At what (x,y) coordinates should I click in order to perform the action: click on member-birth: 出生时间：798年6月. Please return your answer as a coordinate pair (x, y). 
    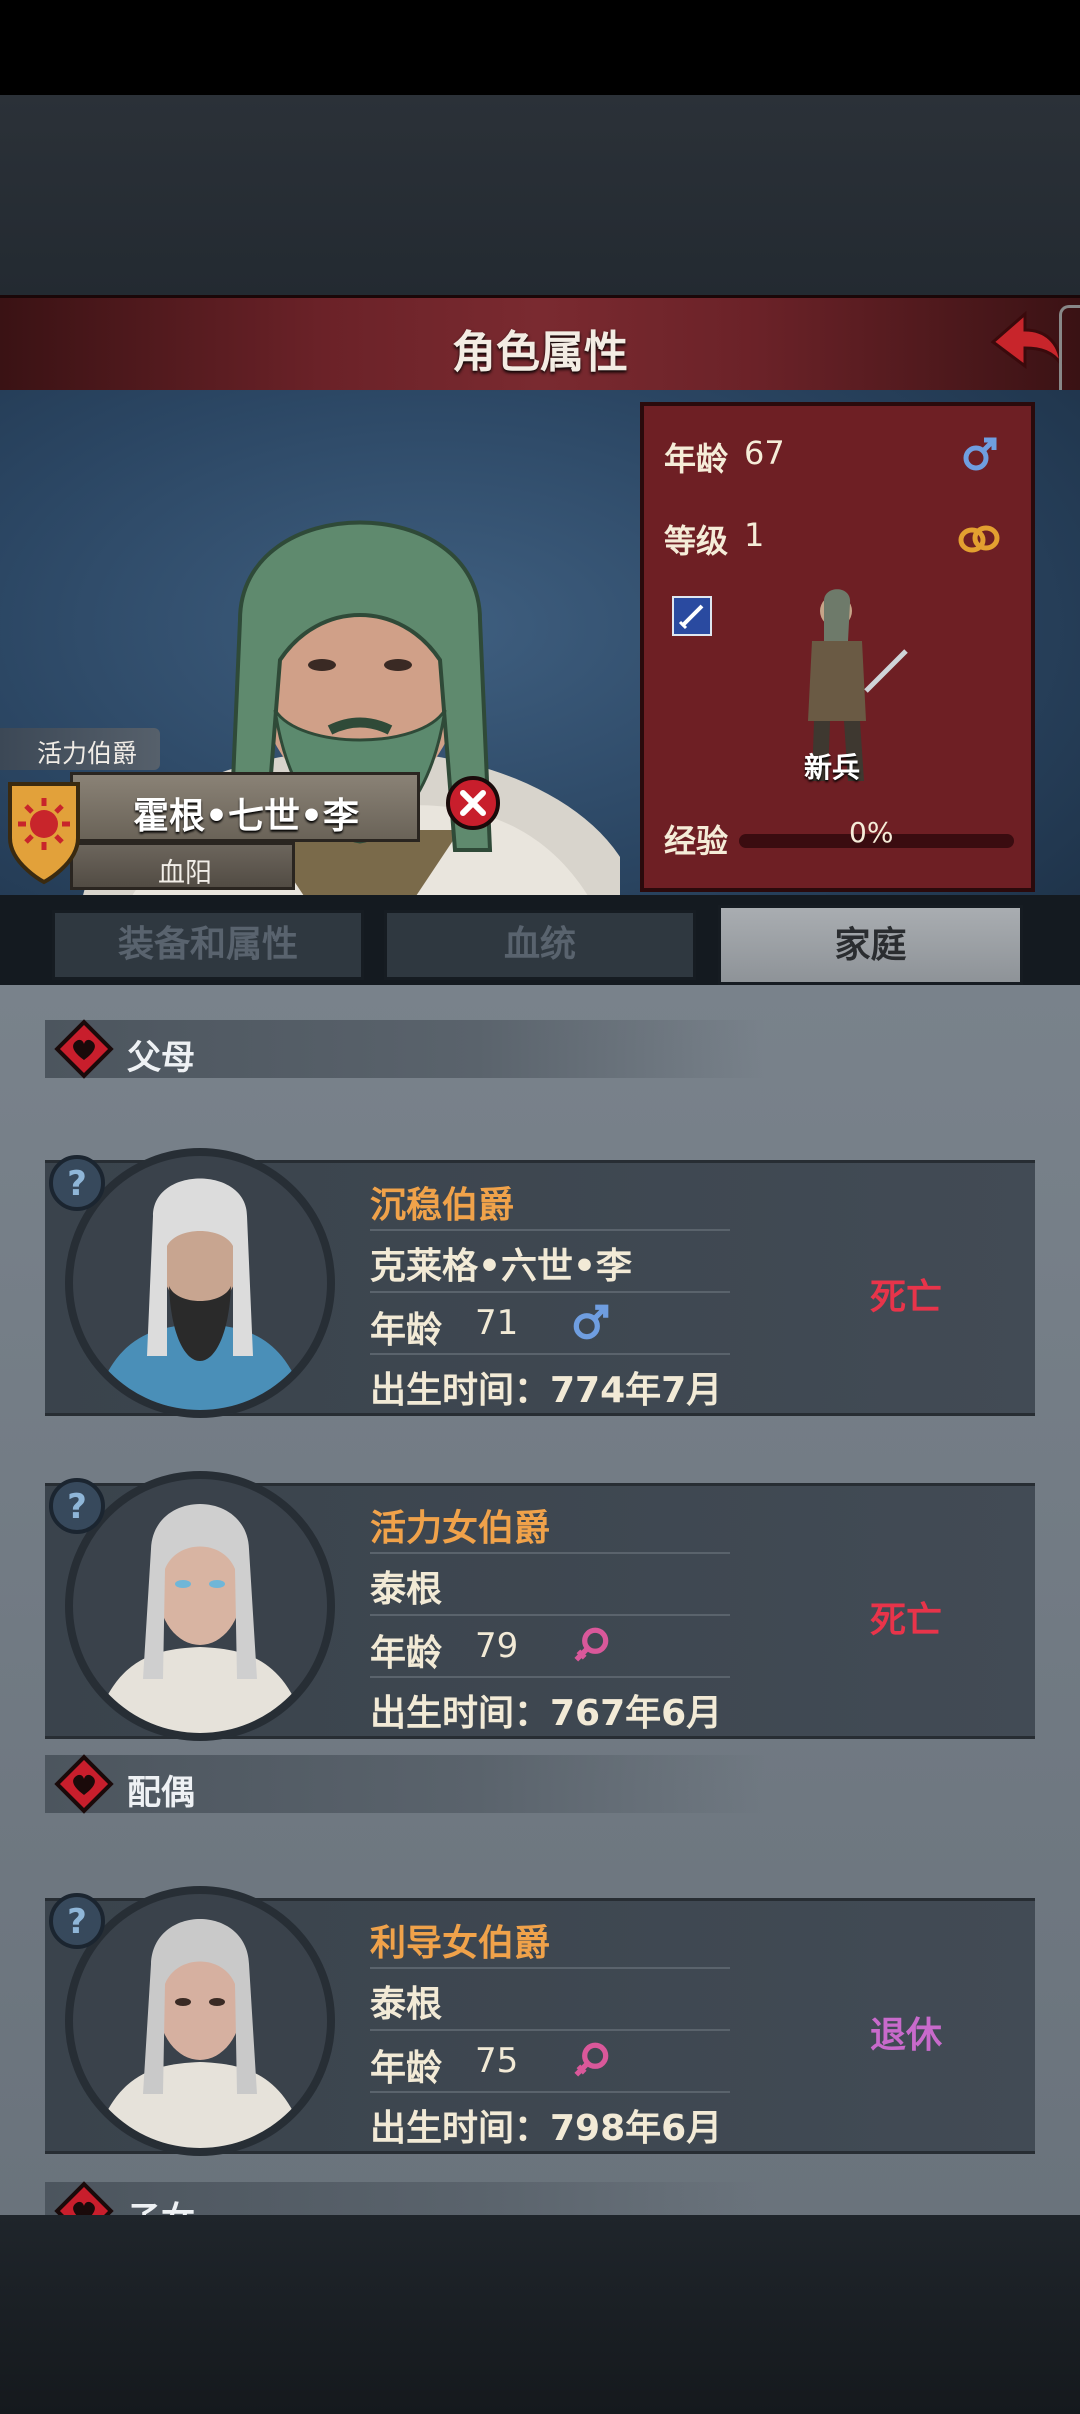
    Looking at the image, I should click on (546, 2128).